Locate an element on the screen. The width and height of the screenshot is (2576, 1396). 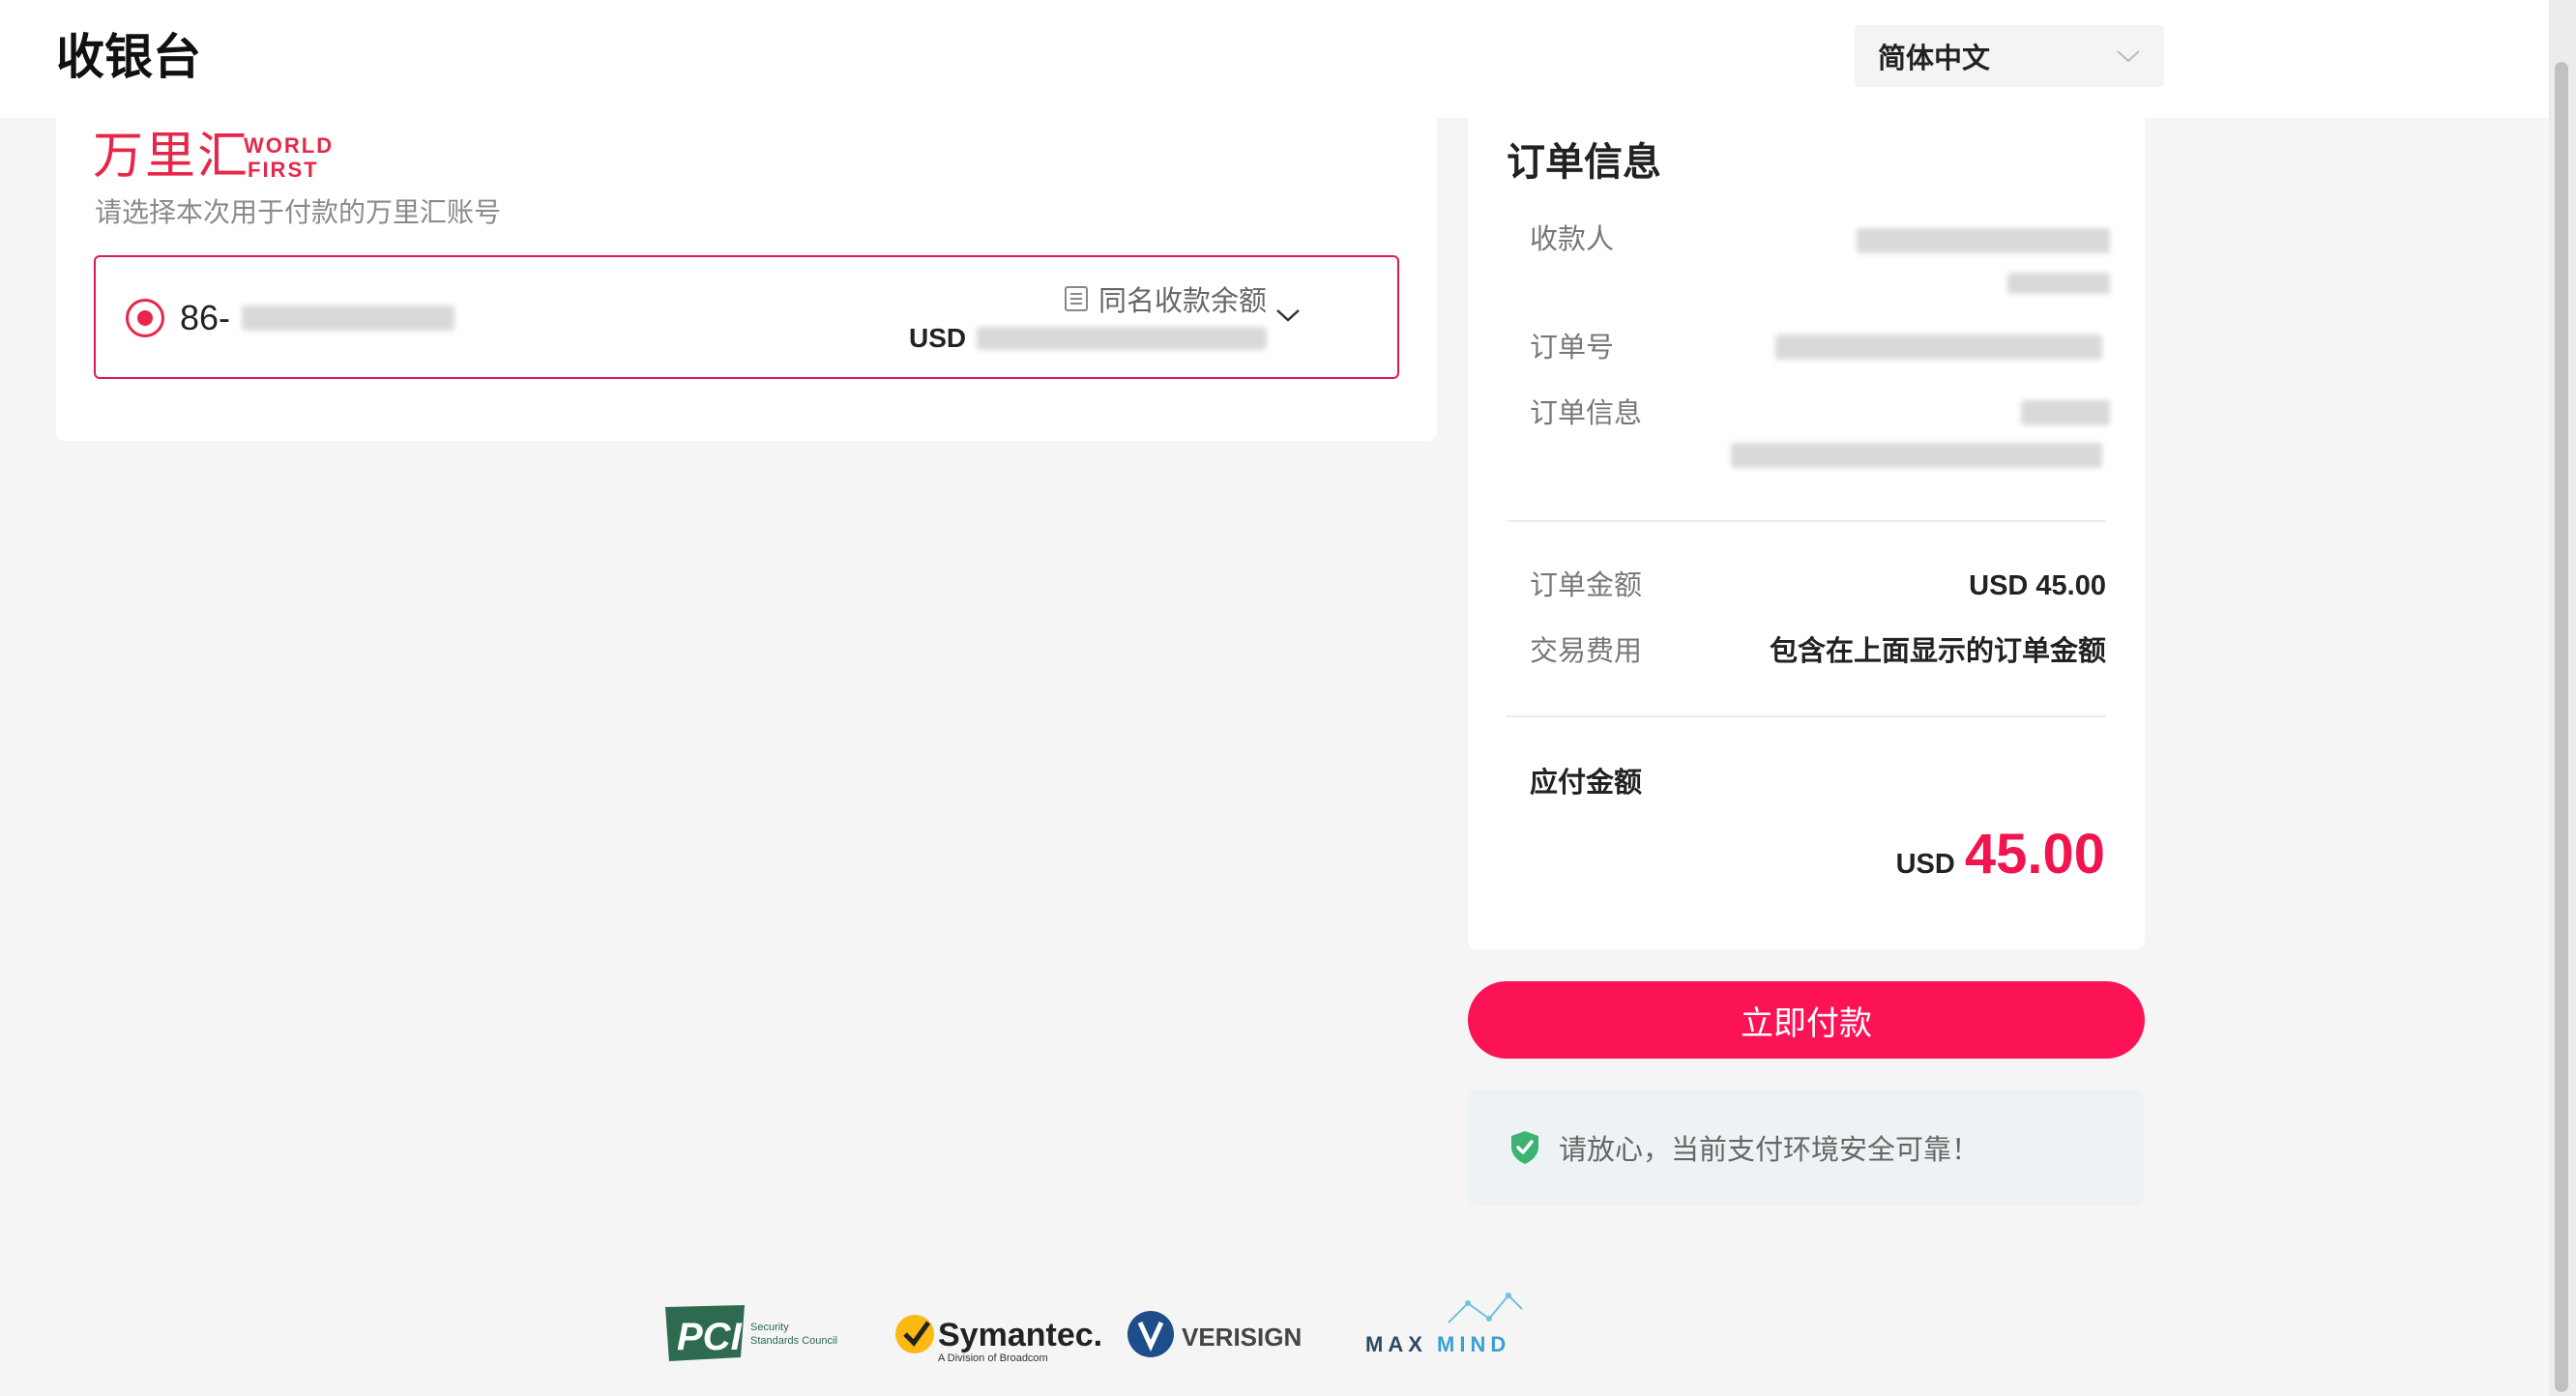
symantec-logo: Symantec. A Division of Broadcom is located at coordinates (998, 1339).